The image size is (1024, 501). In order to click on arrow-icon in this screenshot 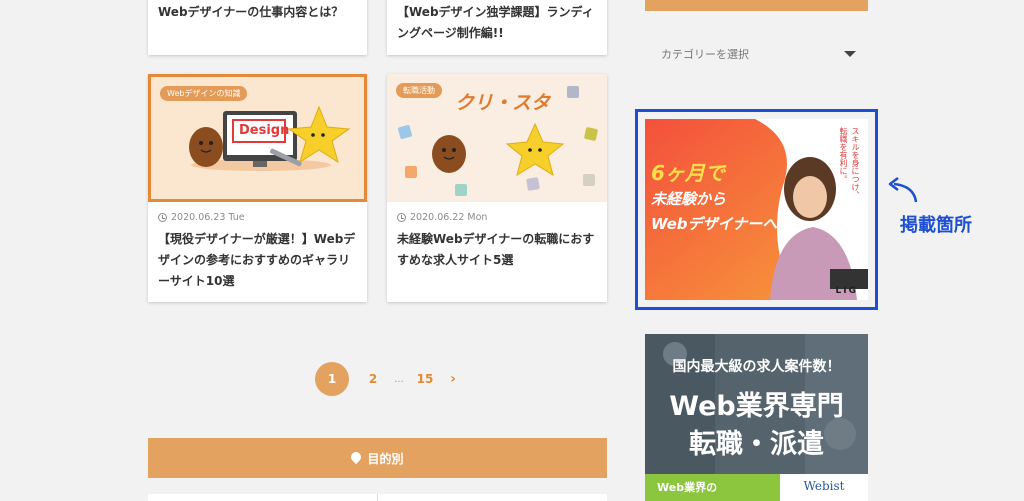, I will do `click(903, 190)`.